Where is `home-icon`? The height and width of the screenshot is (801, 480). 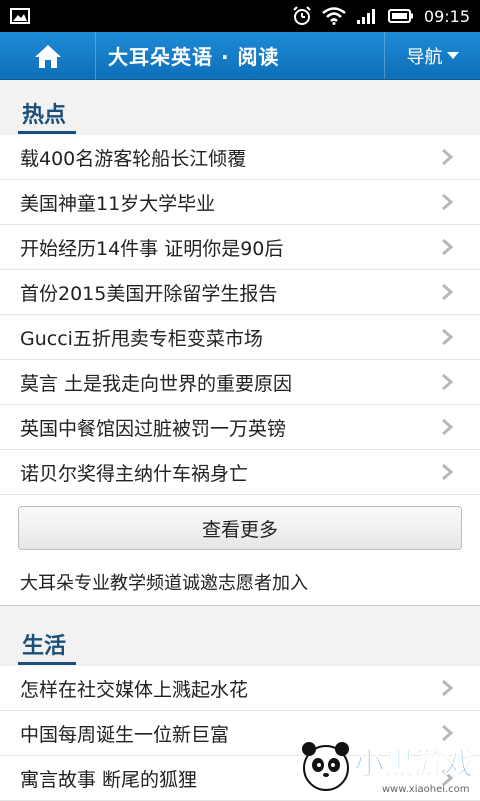
home-icon is located at coordinates (48, 56).